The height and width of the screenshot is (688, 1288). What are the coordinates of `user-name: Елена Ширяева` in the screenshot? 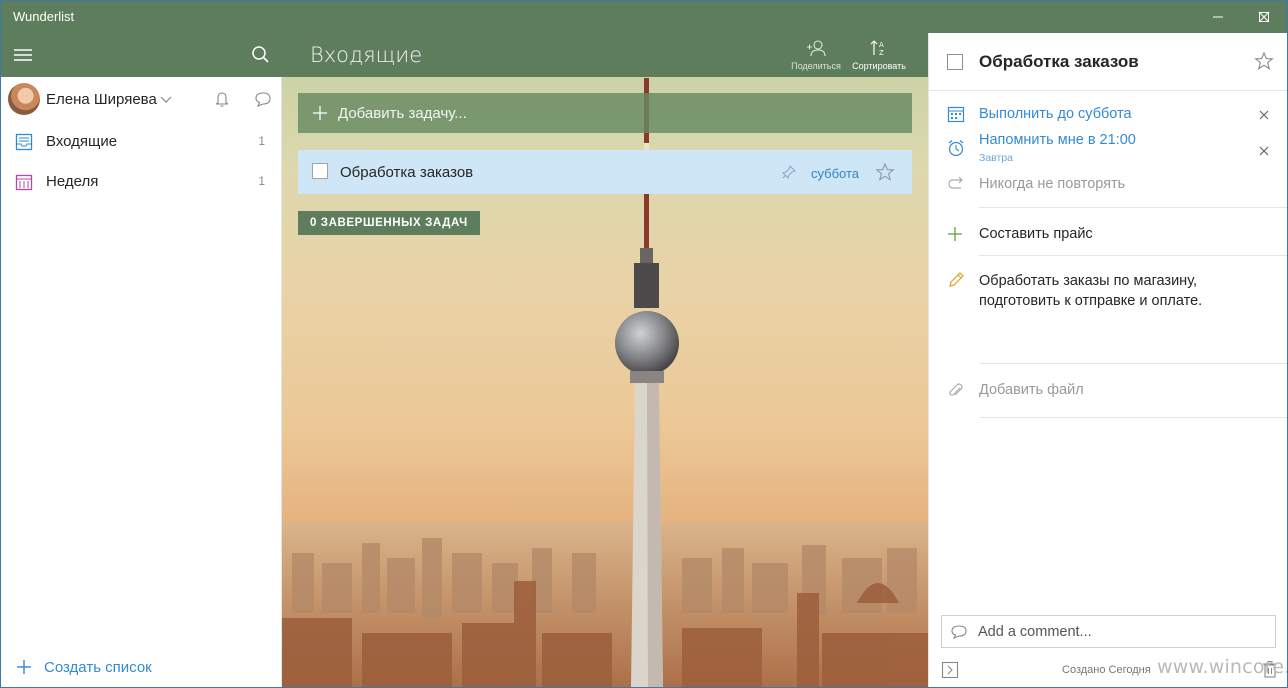 It's located at (101, 99).